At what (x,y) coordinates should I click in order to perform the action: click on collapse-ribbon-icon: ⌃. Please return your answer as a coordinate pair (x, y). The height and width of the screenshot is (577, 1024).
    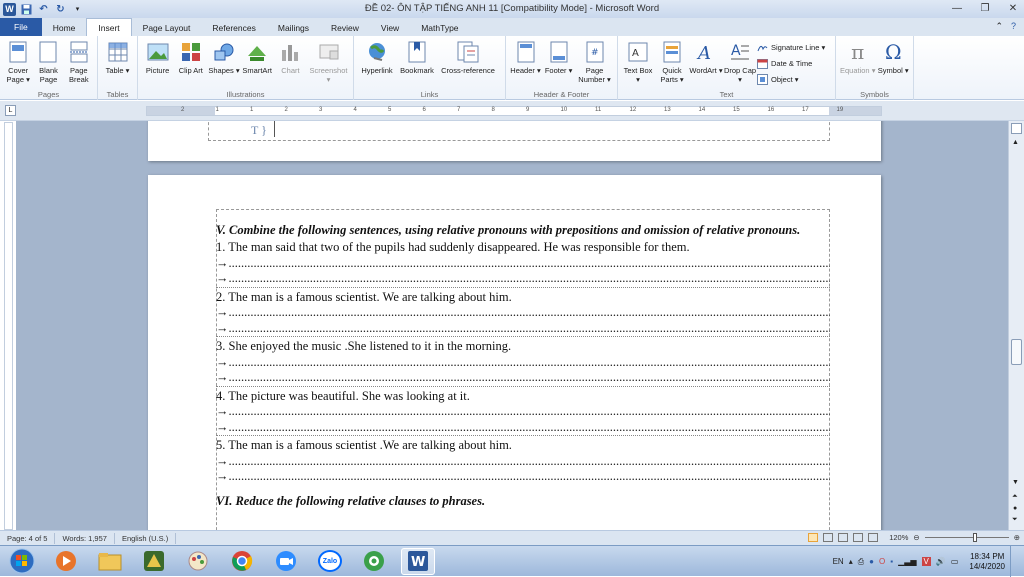
    Looking at the image, I should click on (999, 26).